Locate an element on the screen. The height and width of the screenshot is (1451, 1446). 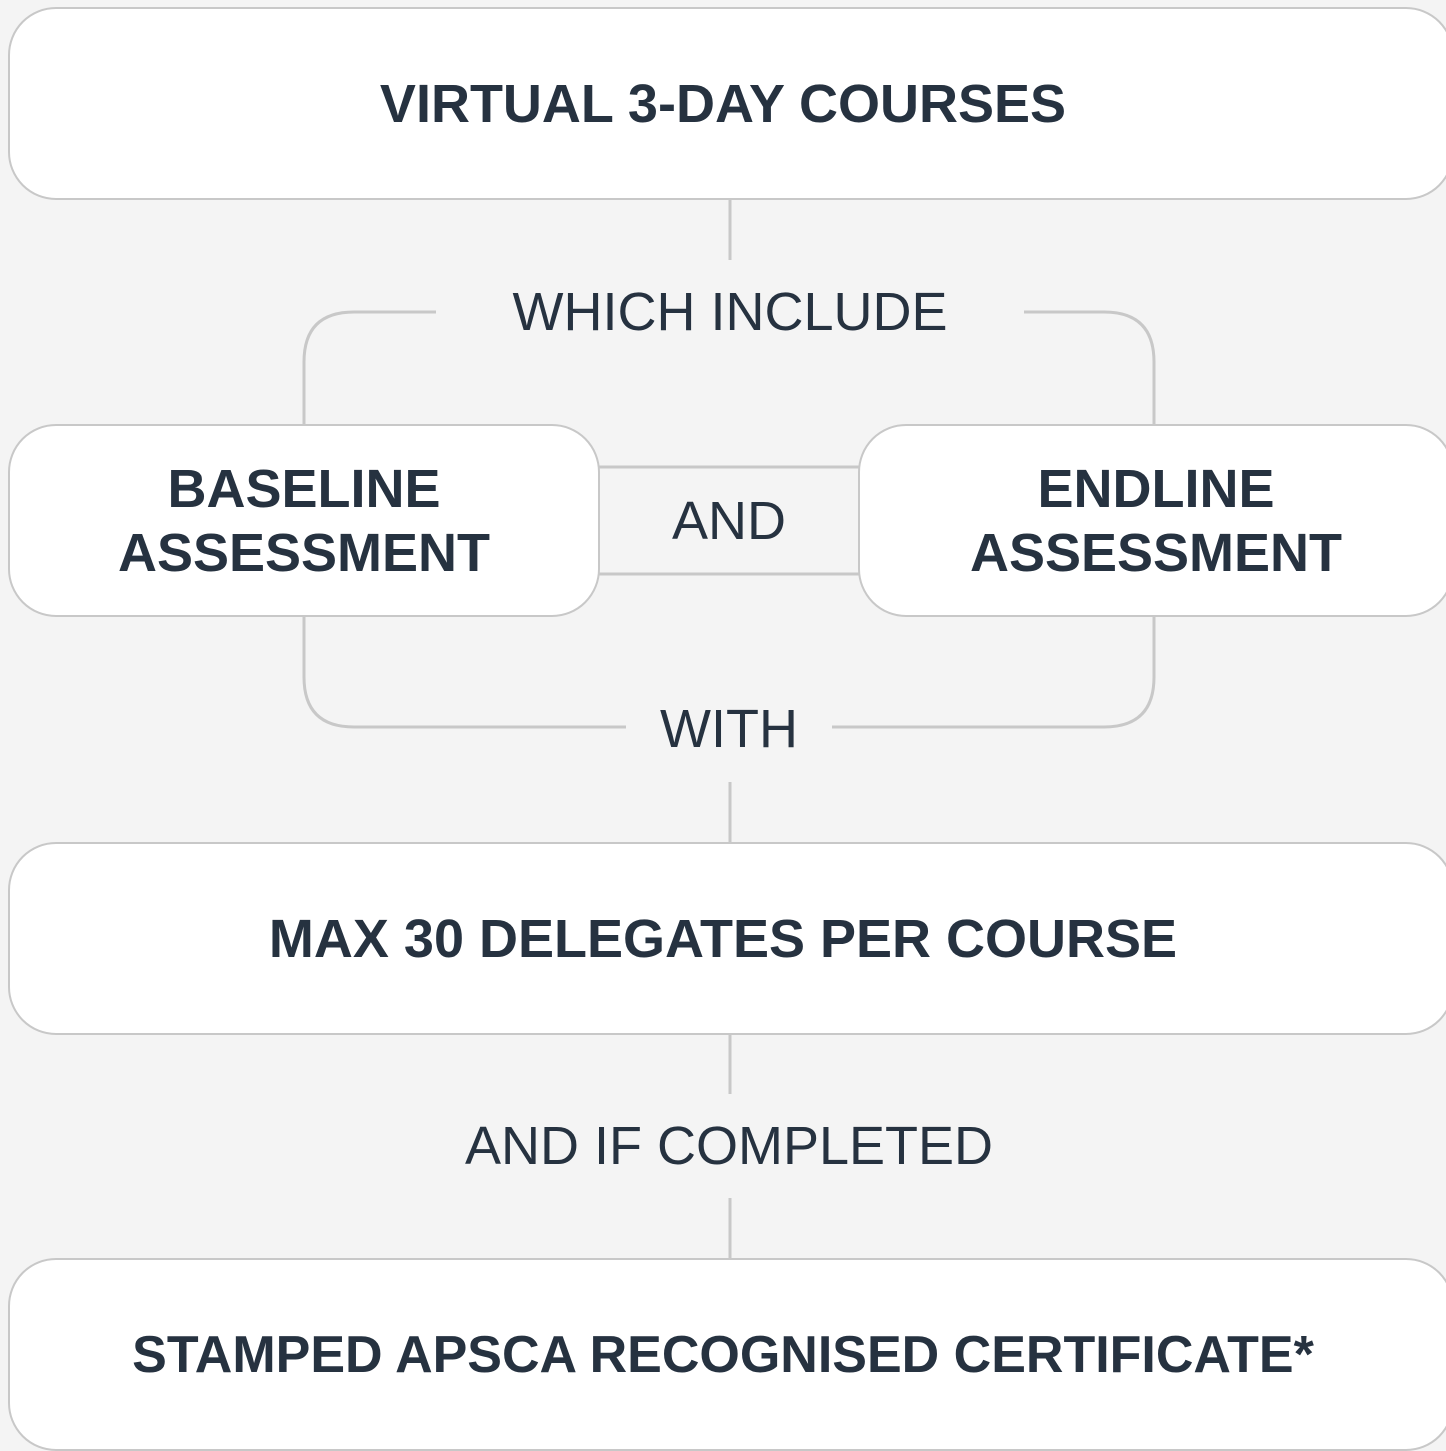
endline-assessment-box: ENDLINE ASSESSMENT is located at coordinates (1152, 520).